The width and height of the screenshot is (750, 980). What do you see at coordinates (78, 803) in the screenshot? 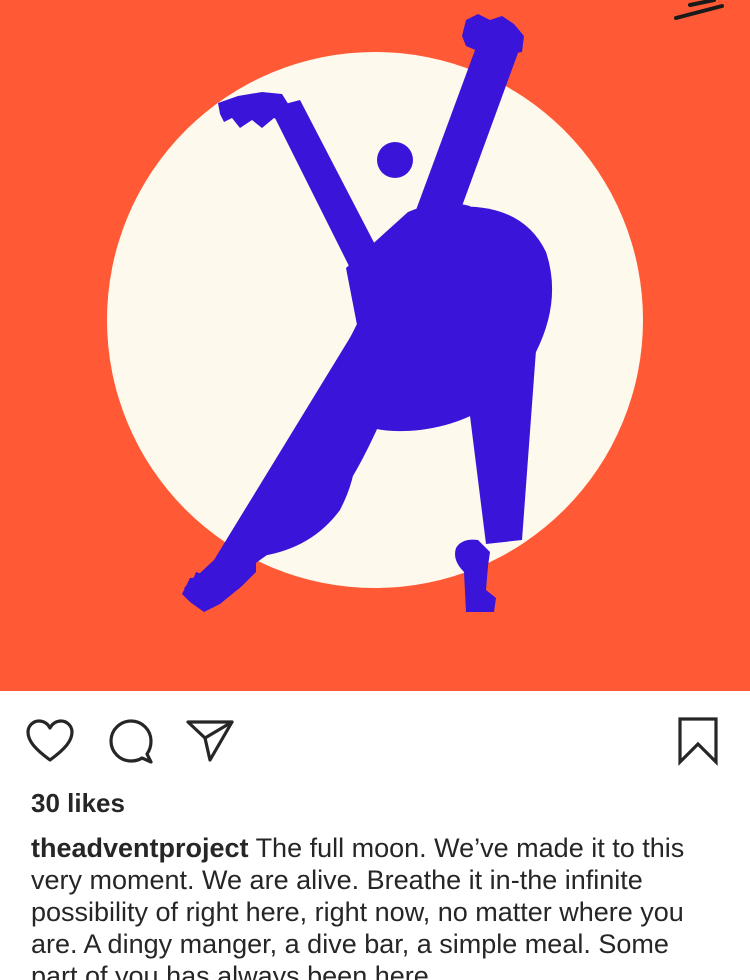
I see `likes-count: 30 likes` at bounding box center [78, 803].